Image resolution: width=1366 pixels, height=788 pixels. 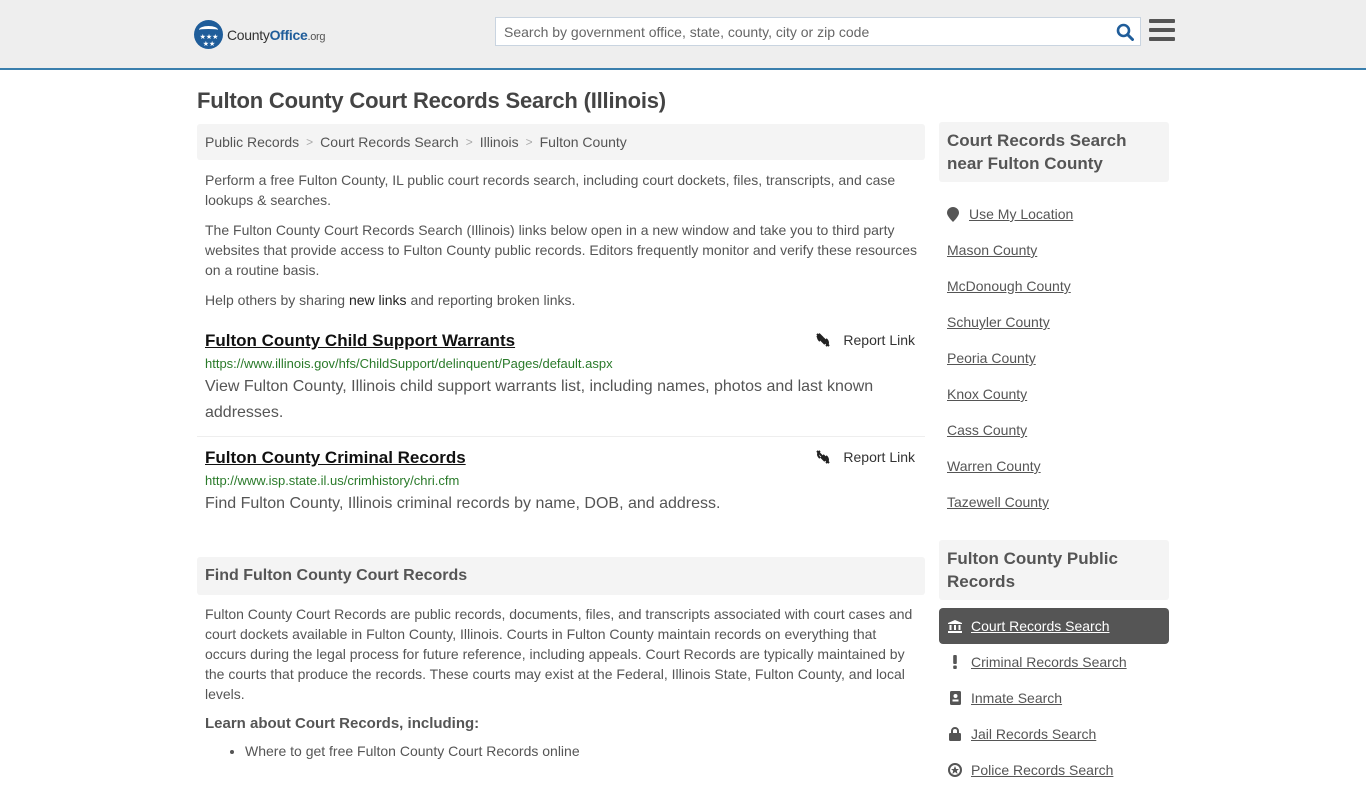 I want to click on police-badge-icon, so click(x=955, y=770).